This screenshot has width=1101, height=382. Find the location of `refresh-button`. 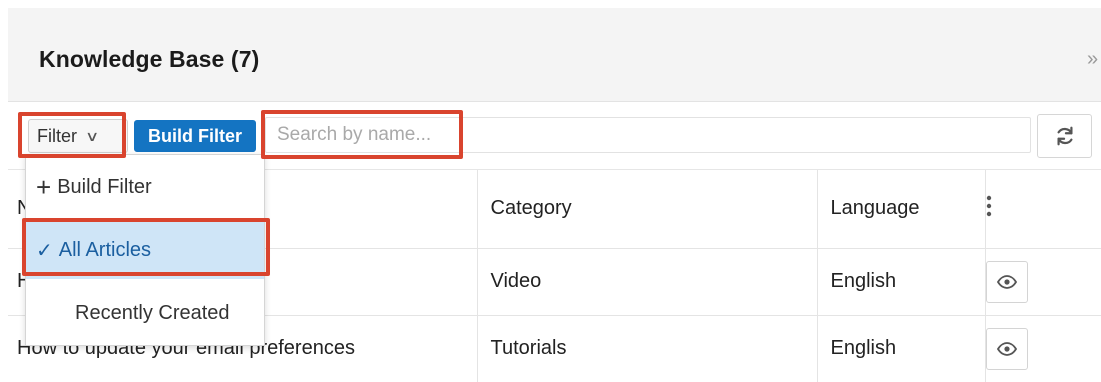

refresh-button is located at coordinates (1064, 136).